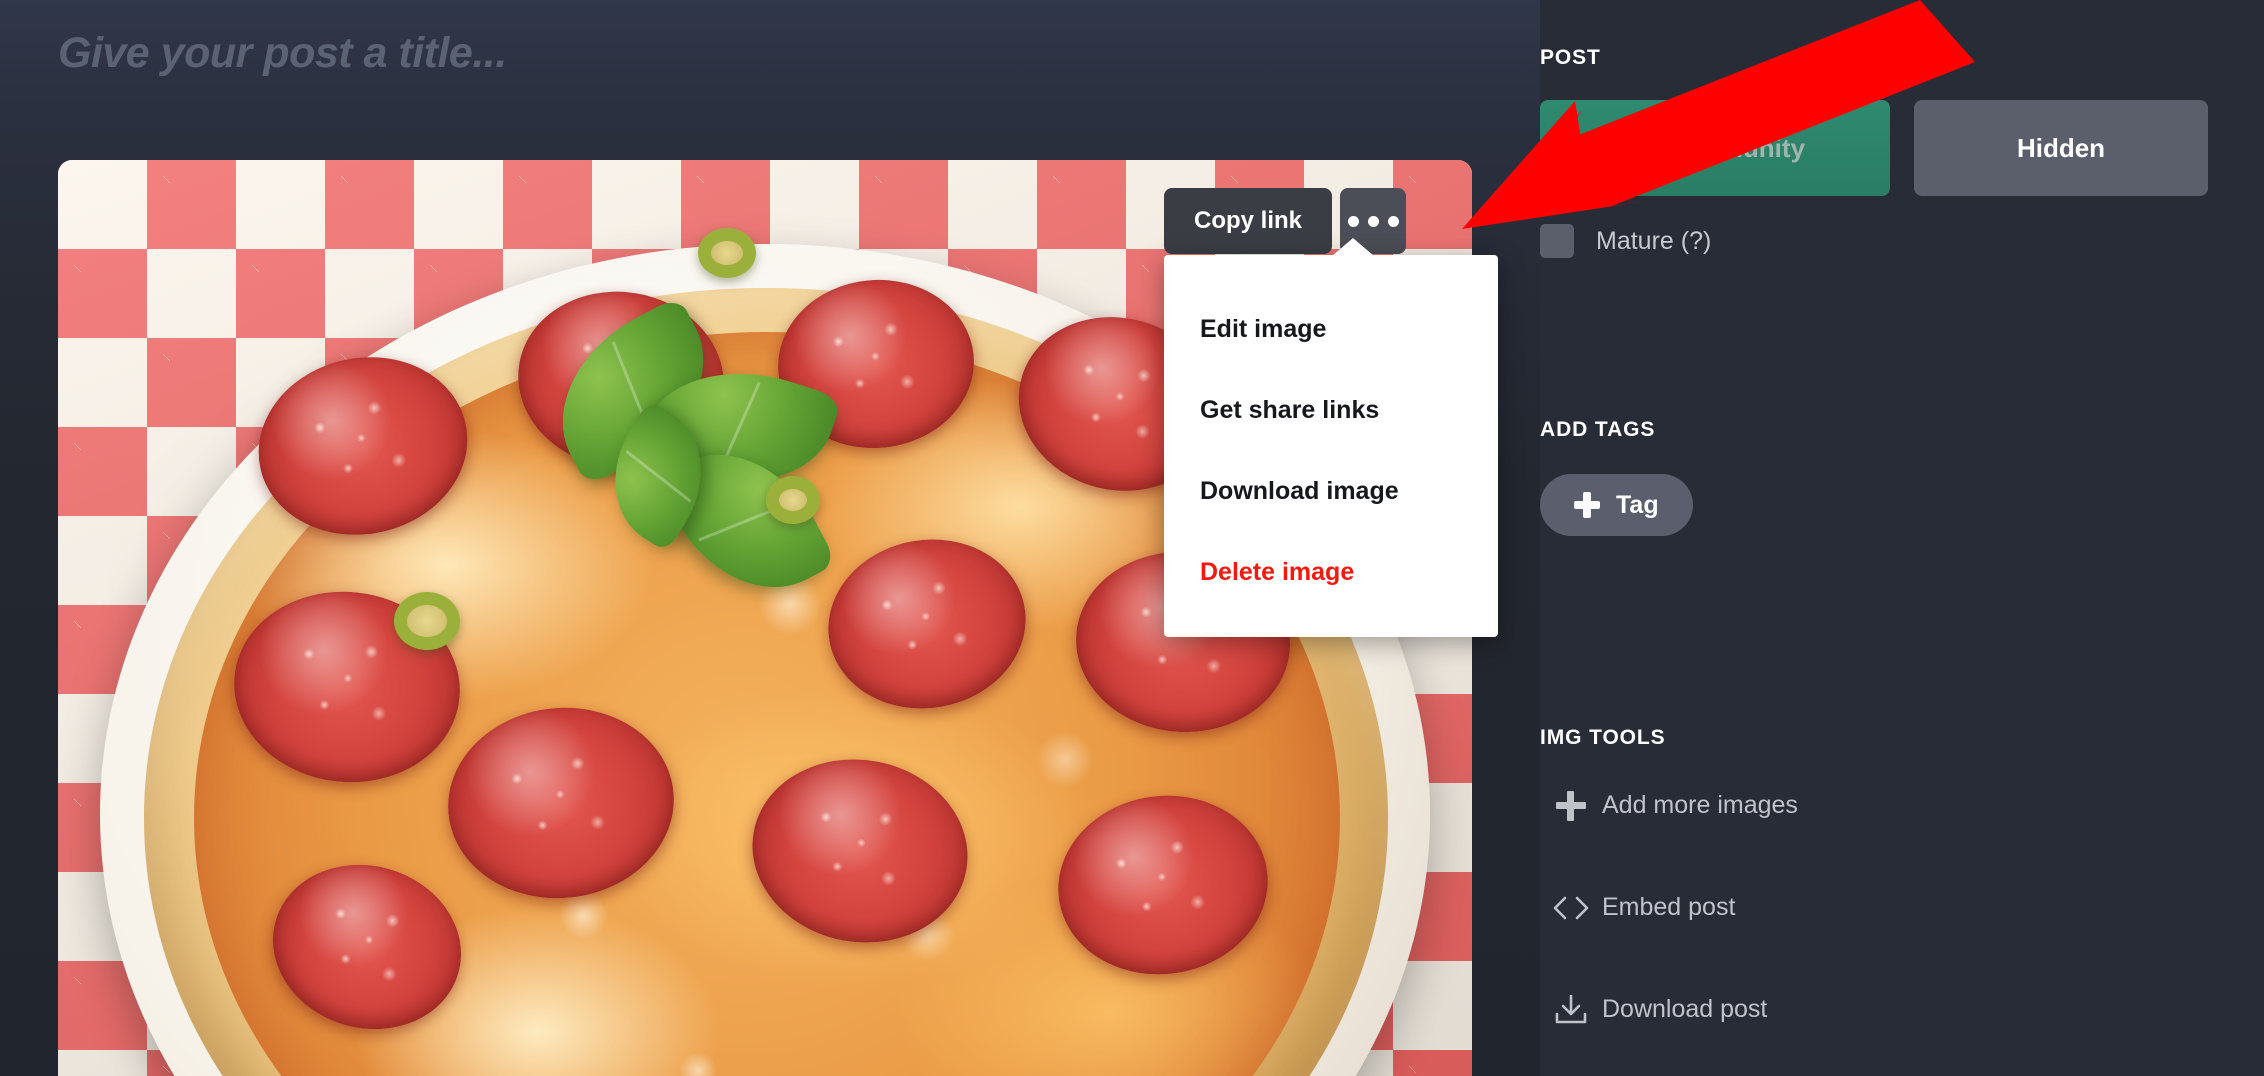 The height and width of the screenshot is (1076, 2264). I want to click on post-section: POST To Community Hidden Mature (?), so click(1874, 152).